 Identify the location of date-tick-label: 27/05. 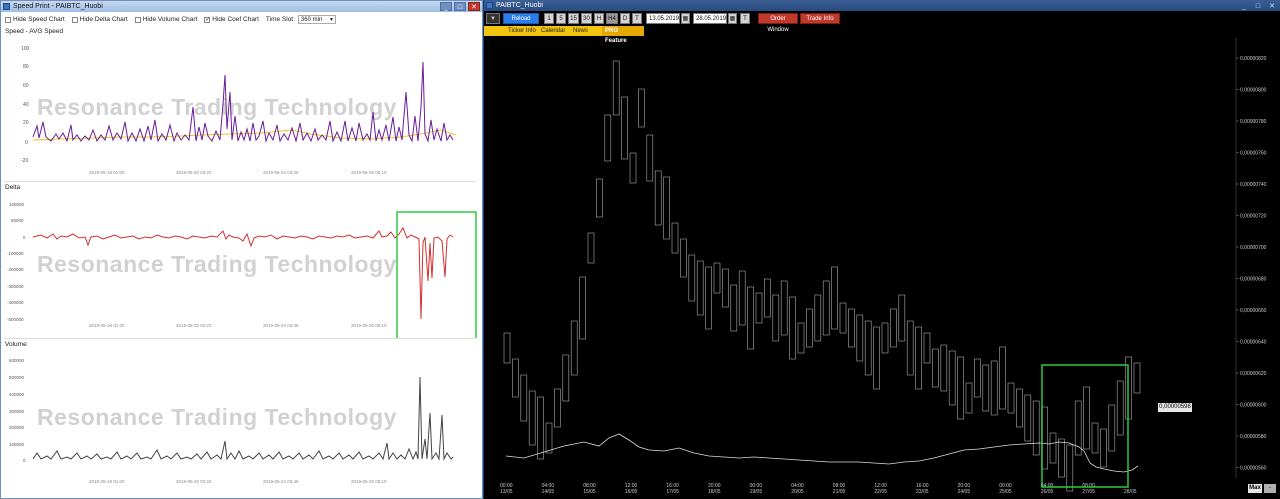
(1088, 492).